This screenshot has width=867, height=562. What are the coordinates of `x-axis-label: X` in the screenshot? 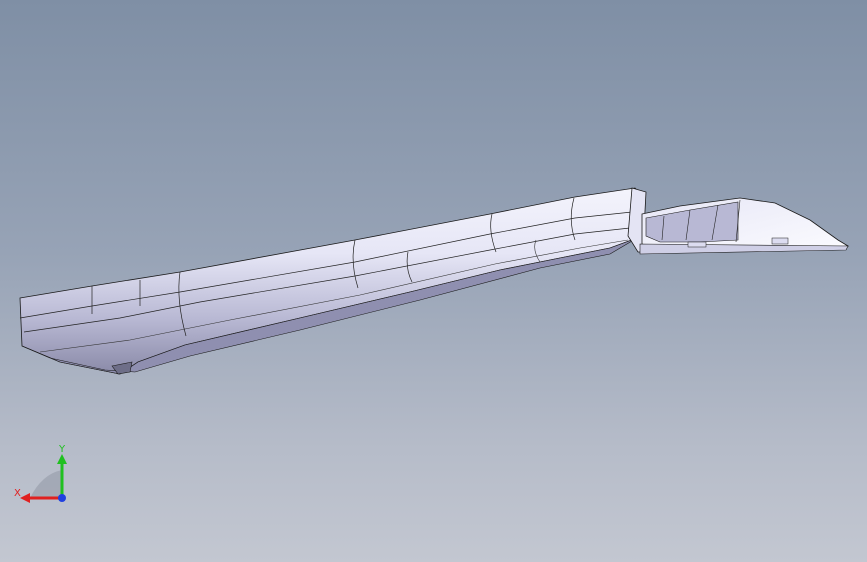 It's located at (17, 493).